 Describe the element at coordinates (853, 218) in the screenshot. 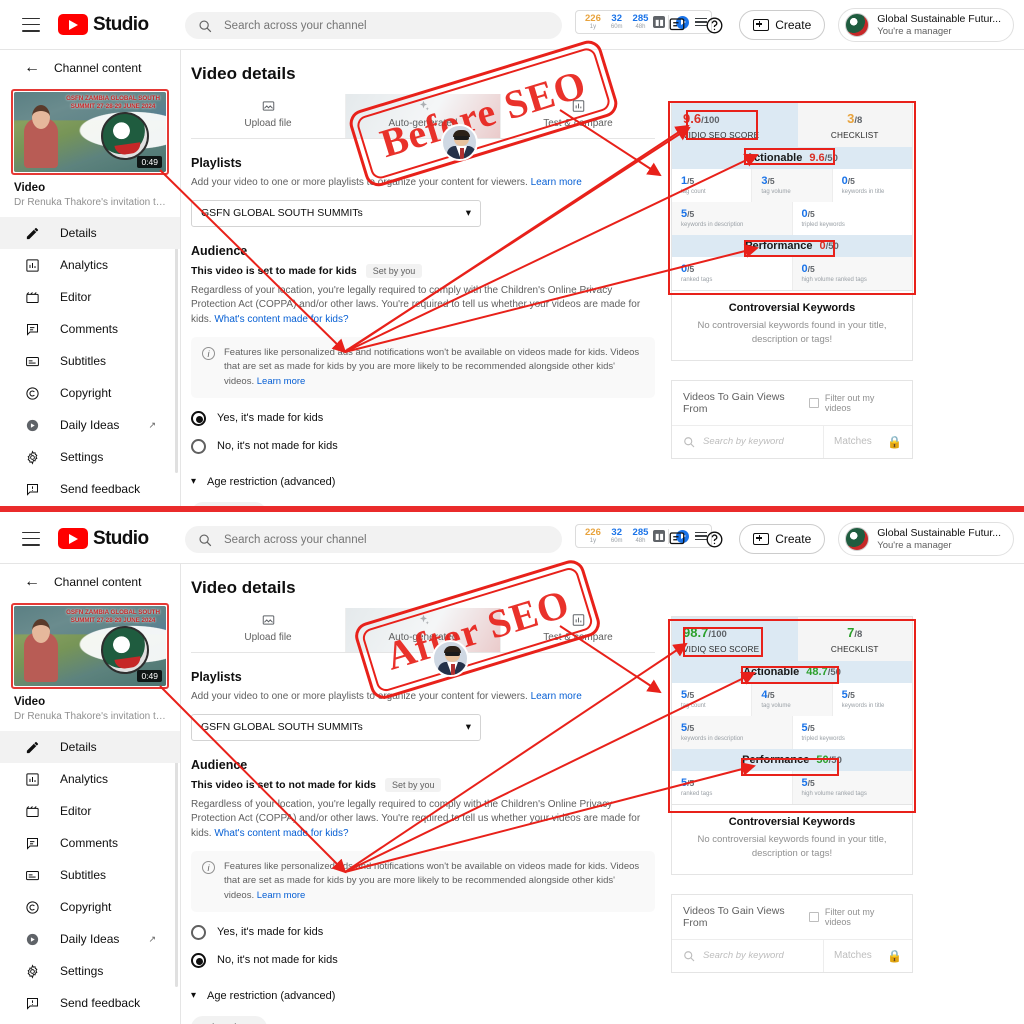

I see `metric-tripled-keywords: 0/5 tripled keywords` at that location.